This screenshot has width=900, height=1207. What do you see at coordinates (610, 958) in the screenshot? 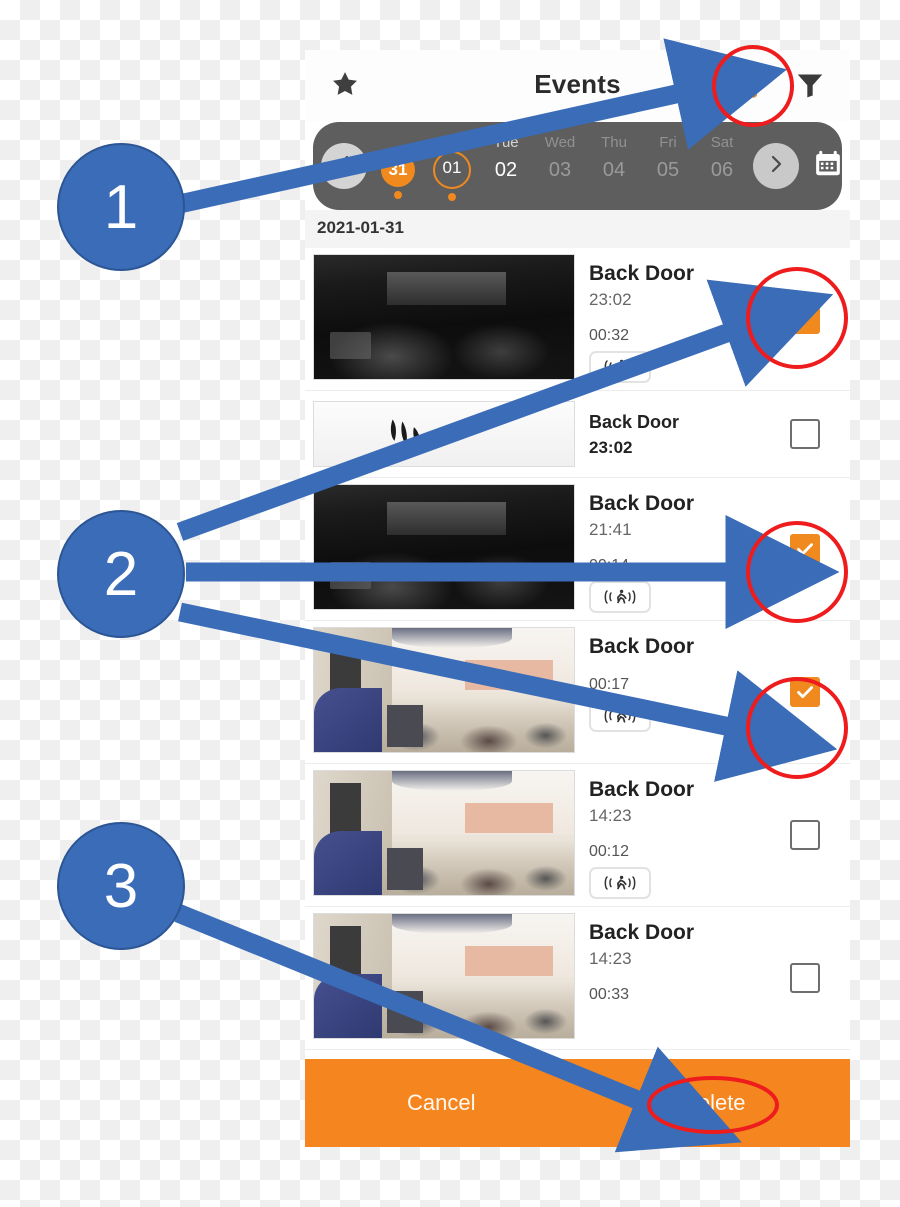
I see `event-time: 14:23` at bounding box center [610, 958].